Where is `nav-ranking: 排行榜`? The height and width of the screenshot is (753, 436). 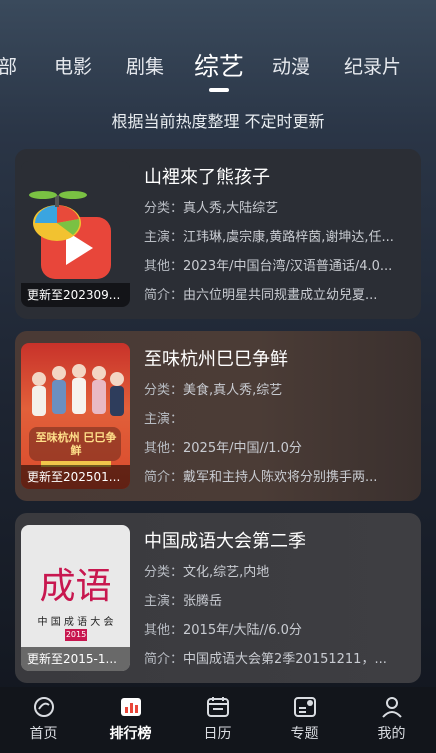 nav-ranking: 排行榜 is located at coordinates (130, 719).